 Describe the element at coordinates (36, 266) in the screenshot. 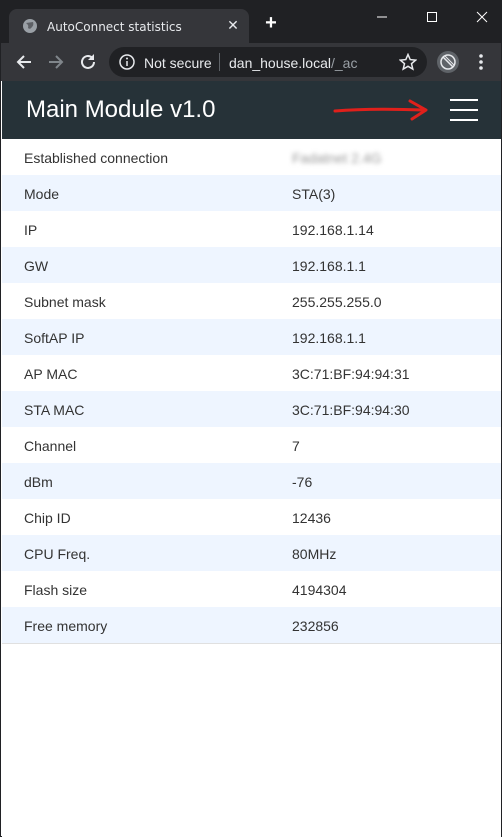

I see `stat-label: GW` at that location.